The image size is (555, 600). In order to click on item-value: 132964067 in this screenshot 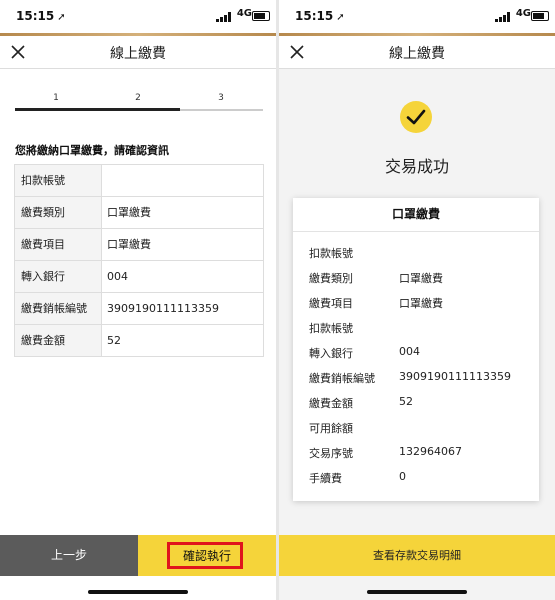, I will do `click(430, 451)`.